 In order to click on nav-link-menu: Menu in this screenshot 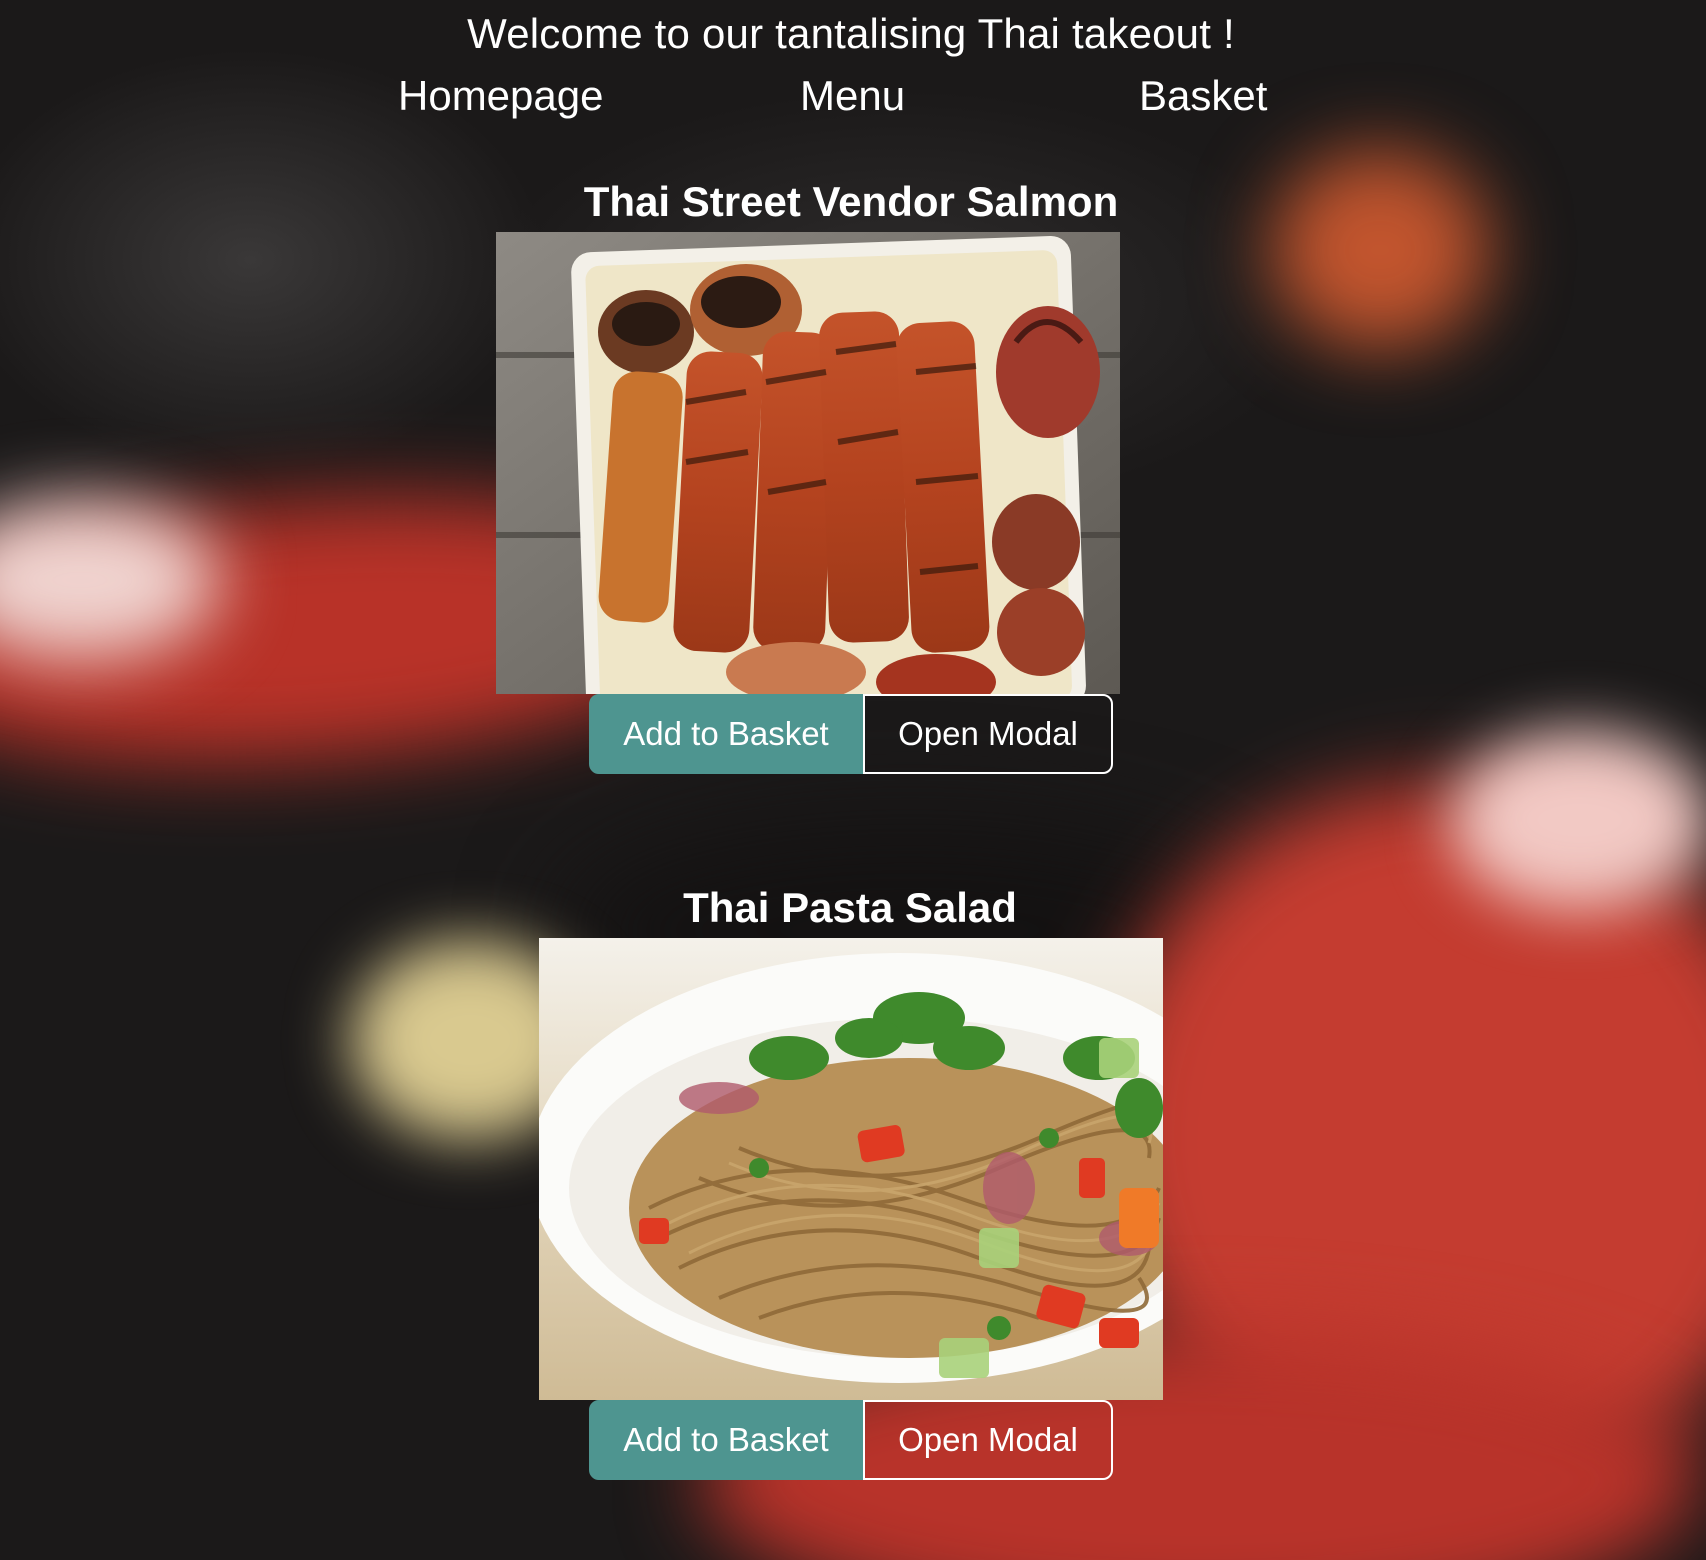, I will do `click(852, 96)`.